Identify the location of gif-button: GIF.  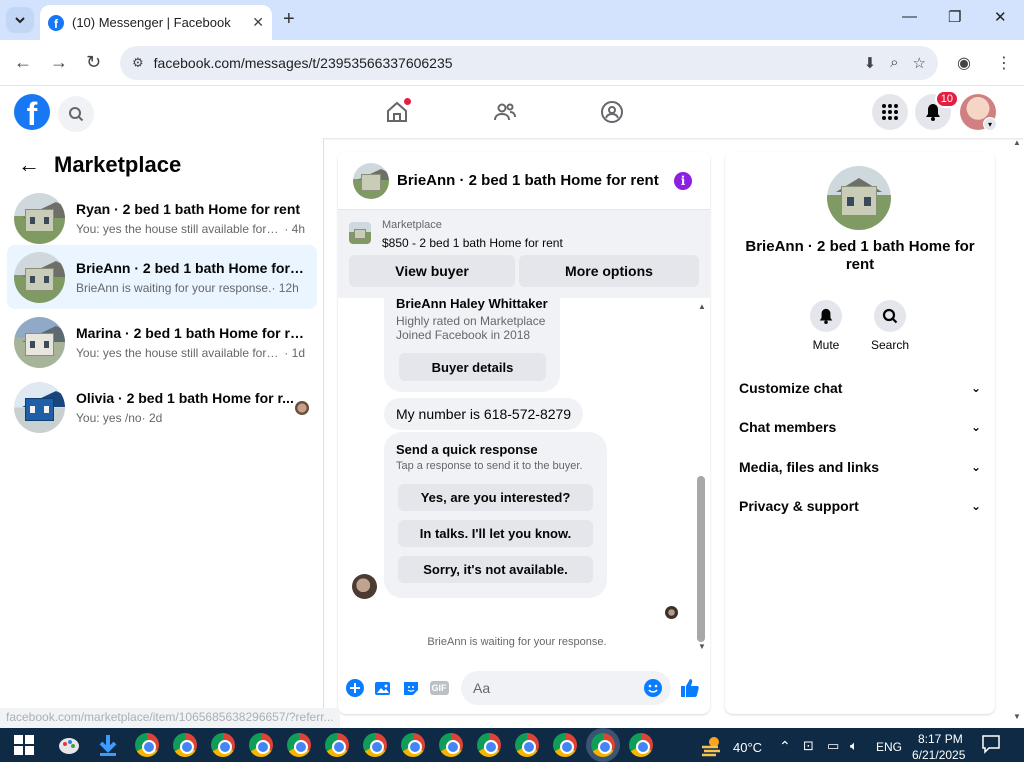
(439, 688).